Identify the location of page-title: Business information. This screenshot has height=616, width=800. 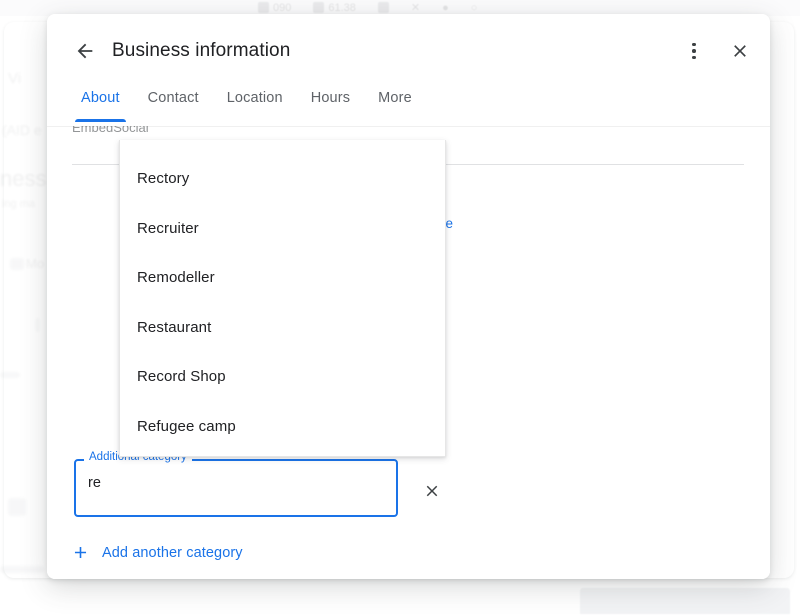
(201, 50).